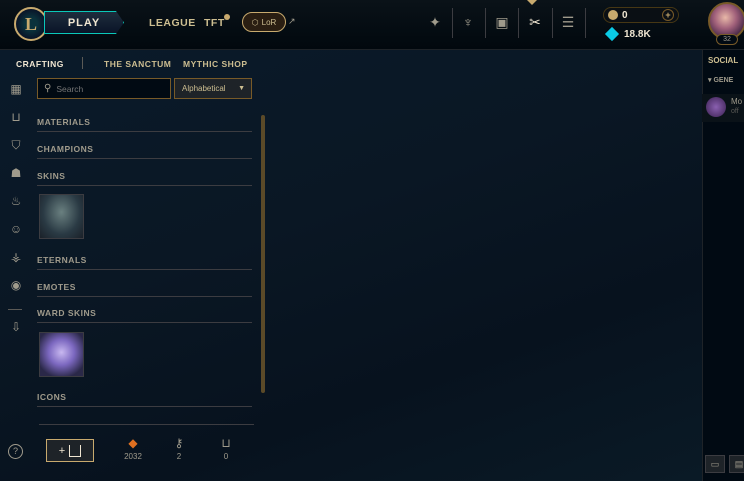 This screenshot has height=481, width=744. I want to click on friend-status: off, so click(735, 111).